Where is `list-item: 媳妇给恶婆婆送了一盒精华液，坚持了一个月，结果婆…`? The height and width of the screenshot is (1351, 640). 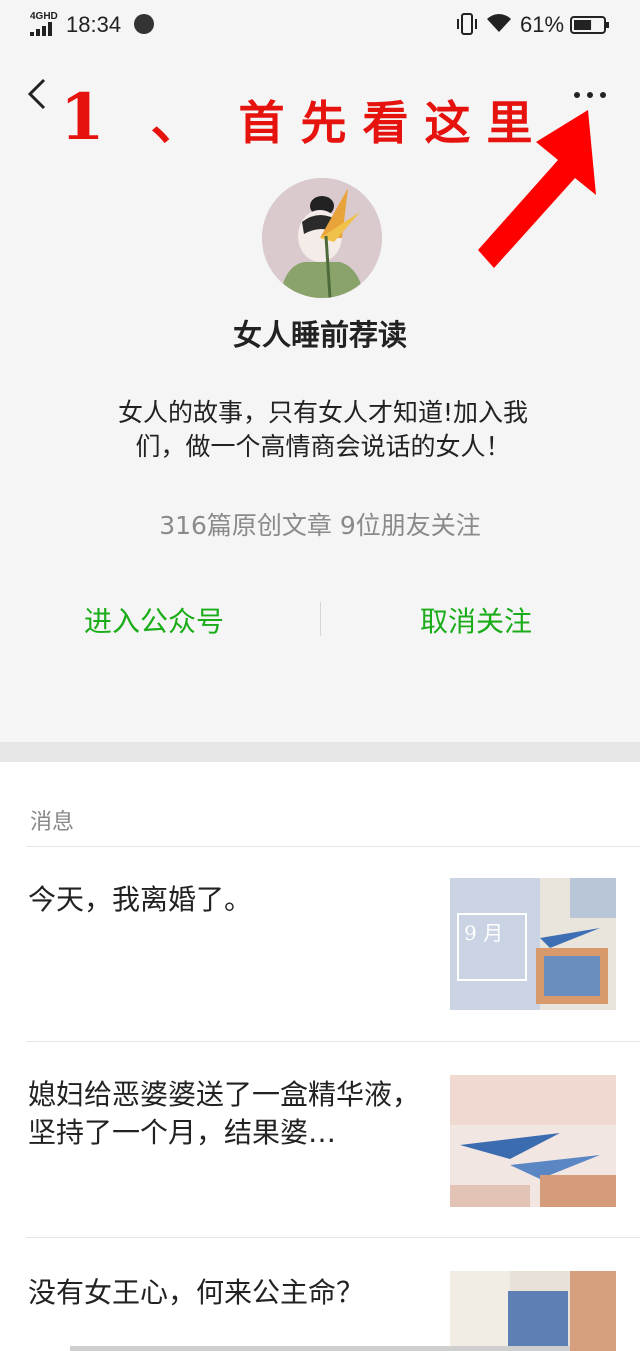
list-item: 媳妇给恶婆婆送了一盒精华液，坚持了一个月，结果婆… is located at coordinates (320, 1140).